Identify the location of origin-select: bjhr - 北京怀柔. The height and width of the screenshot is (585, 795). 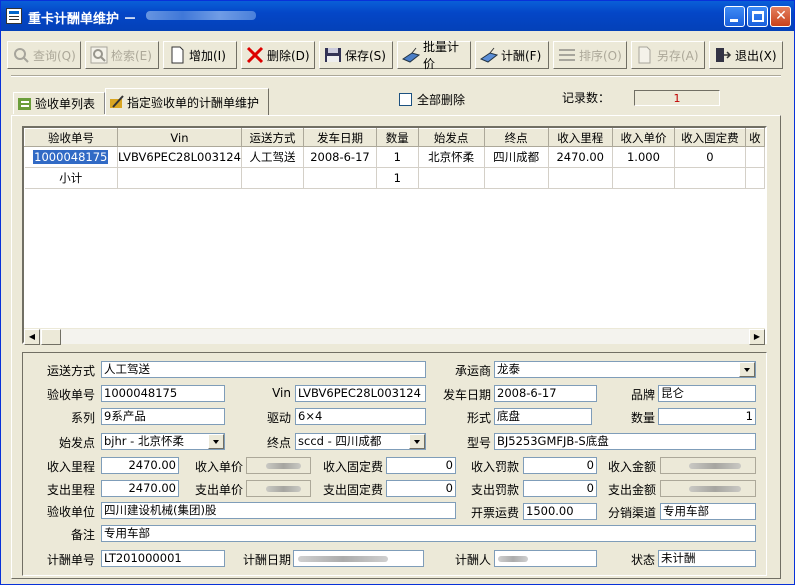
(163, 441).